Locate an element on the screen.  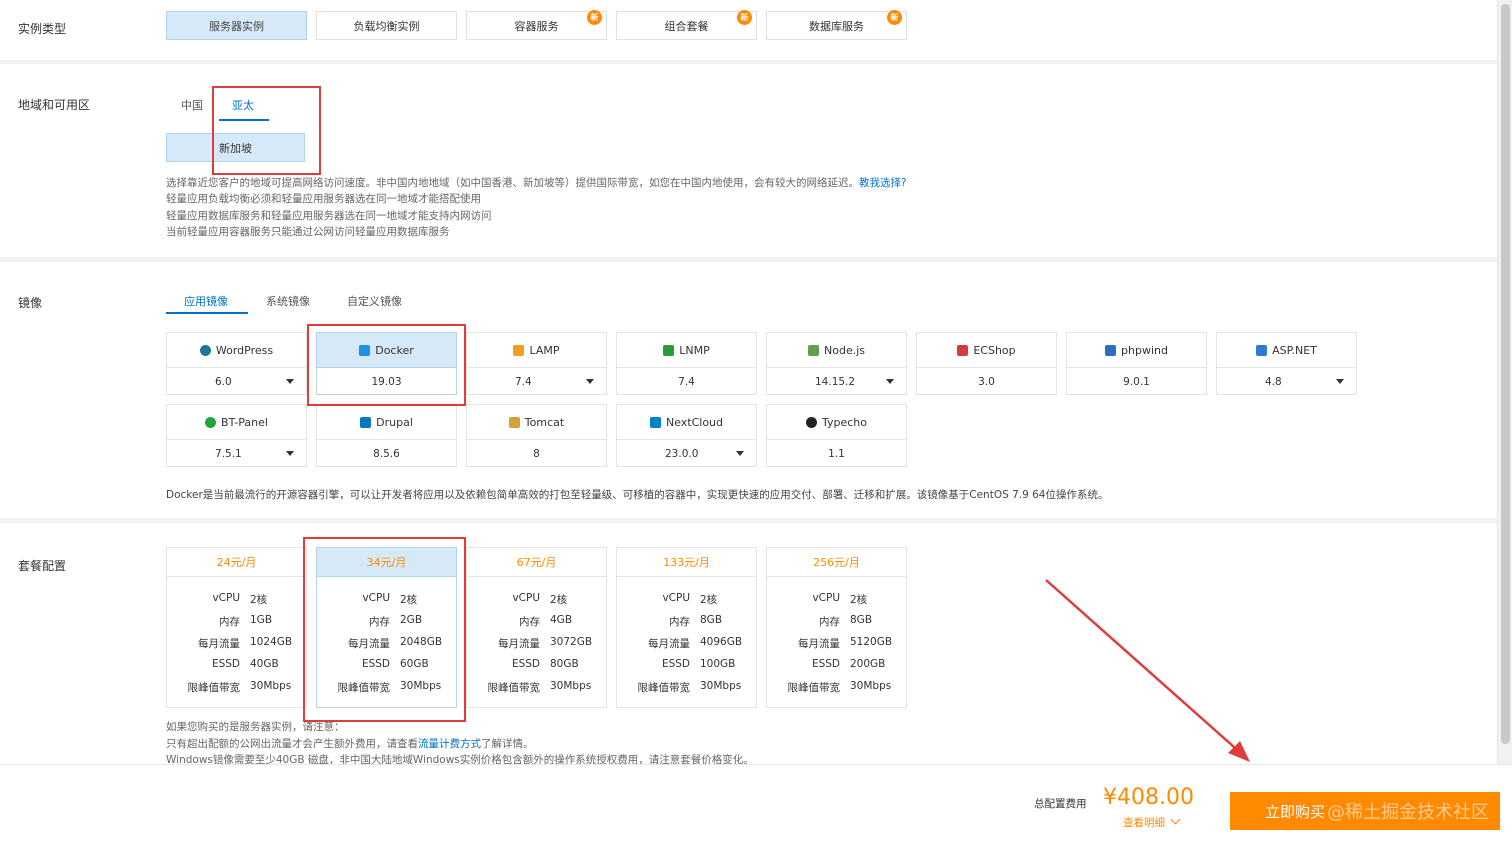
image-card-docker: Docker 19.03 is located at coordinates (386, 363).